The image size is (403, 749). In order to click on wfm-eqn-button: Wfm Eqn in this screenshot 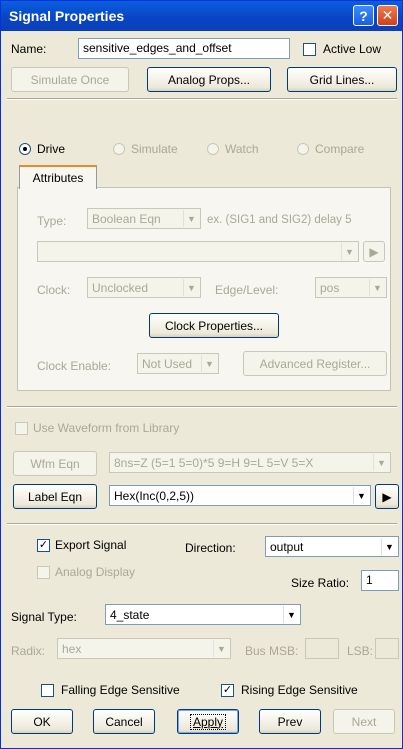, I will do `click(55, 463)`.